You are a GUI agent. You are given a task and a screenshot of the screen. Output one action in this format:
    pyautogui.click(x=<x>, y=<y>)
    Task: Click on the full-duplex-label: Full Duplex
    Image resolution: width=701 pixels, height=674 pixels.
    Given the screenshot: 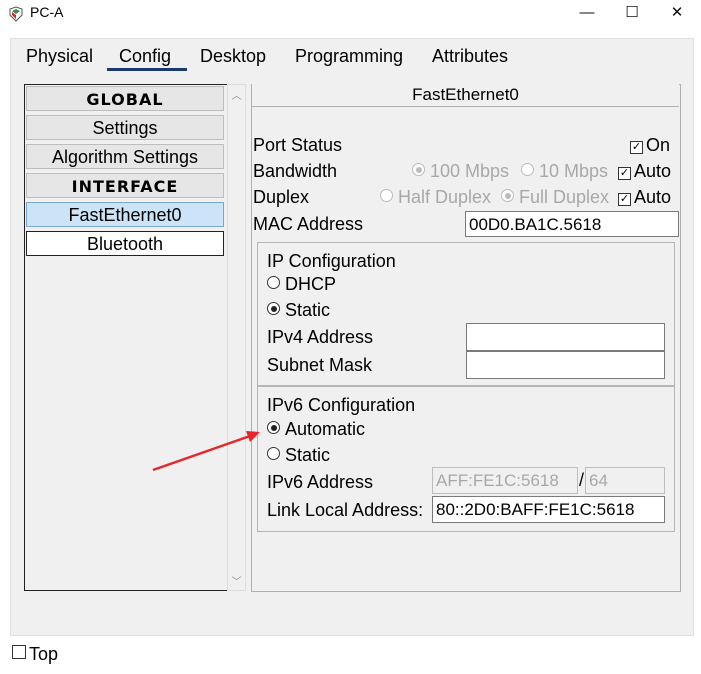 What is the action you would take?
    pyautogui.click(x=564, y=197)
    